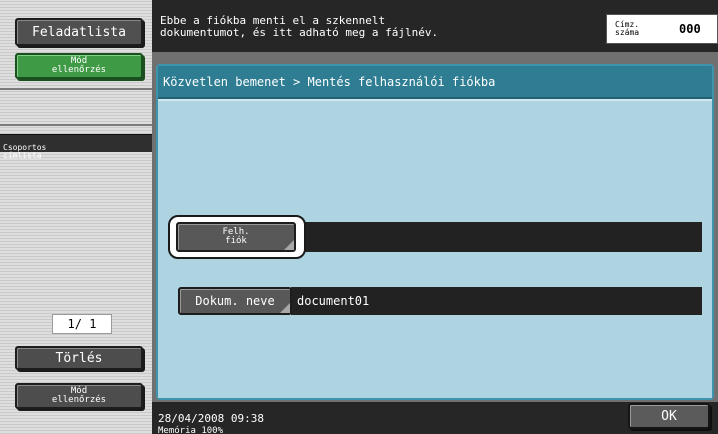 The width and height of the screenshot is (718, 434). I want to click on destination-count-box: Címz. száma 000, so click(662, 29).